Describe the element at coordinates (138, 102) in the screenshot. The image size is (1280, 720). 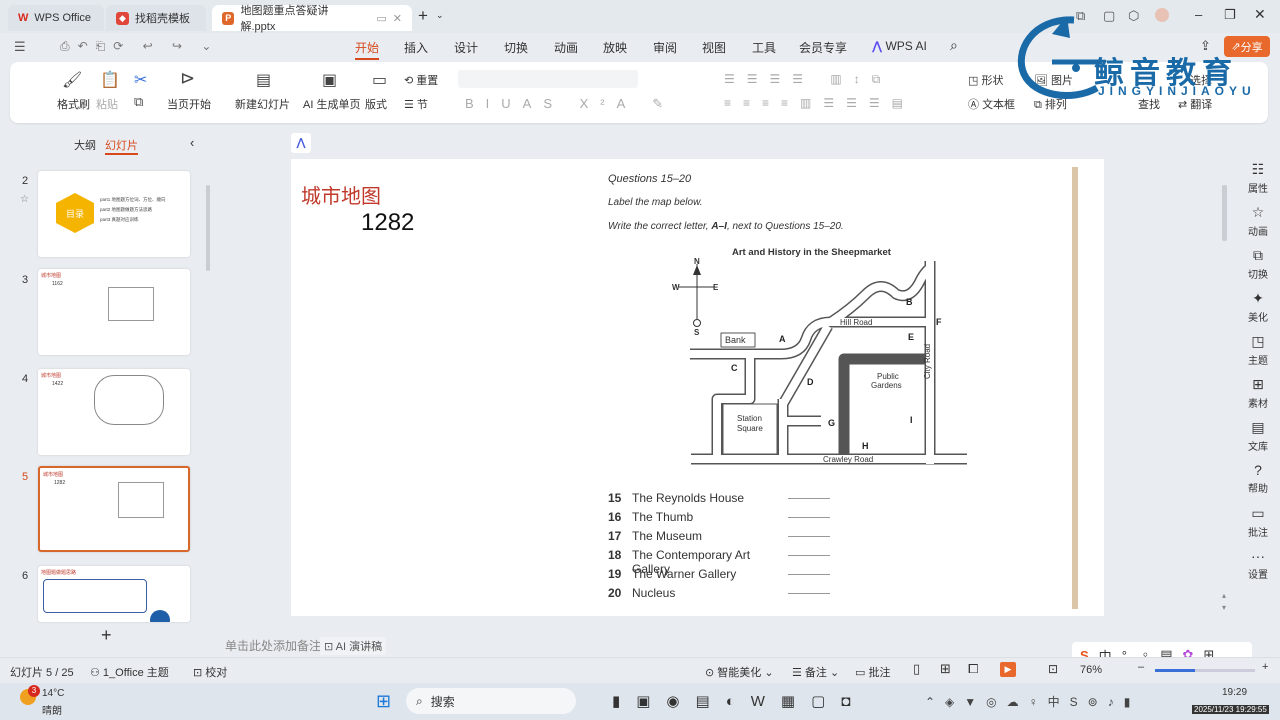
I see `copy-icon: ⧉` at that location.